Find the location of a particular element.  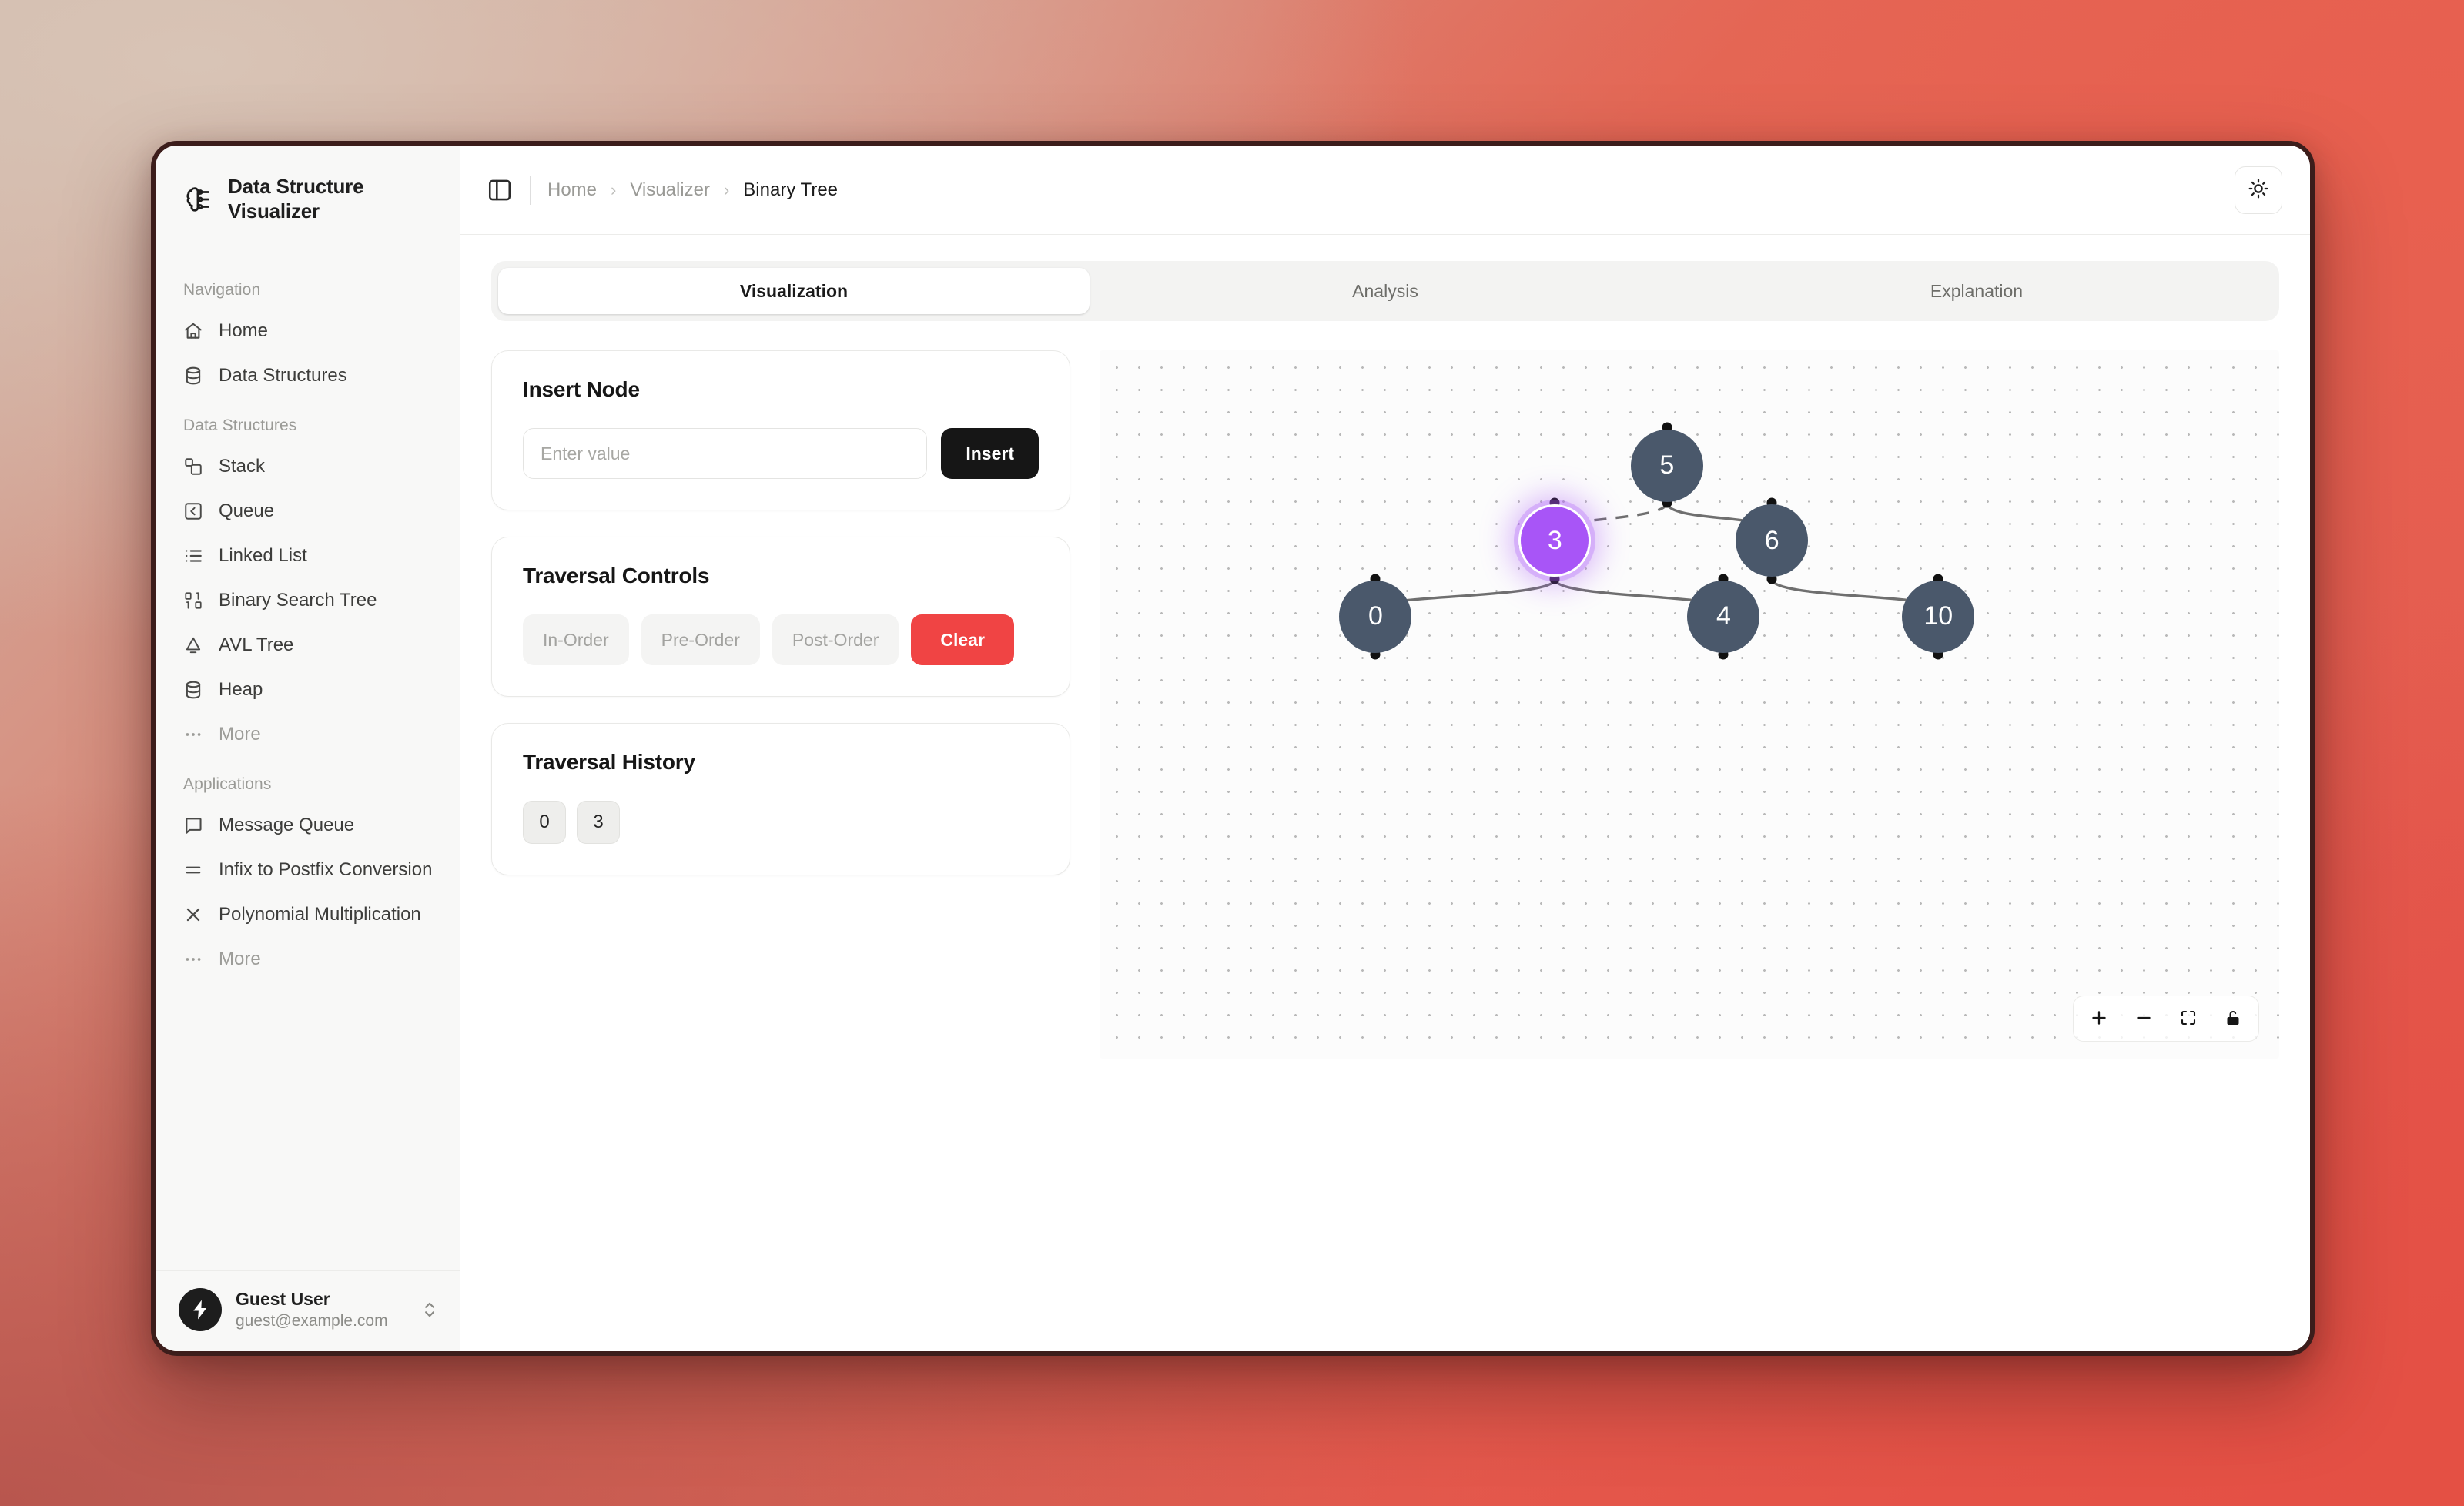

brand-title-line1: Data Structure is located at coordinates (296, 186).